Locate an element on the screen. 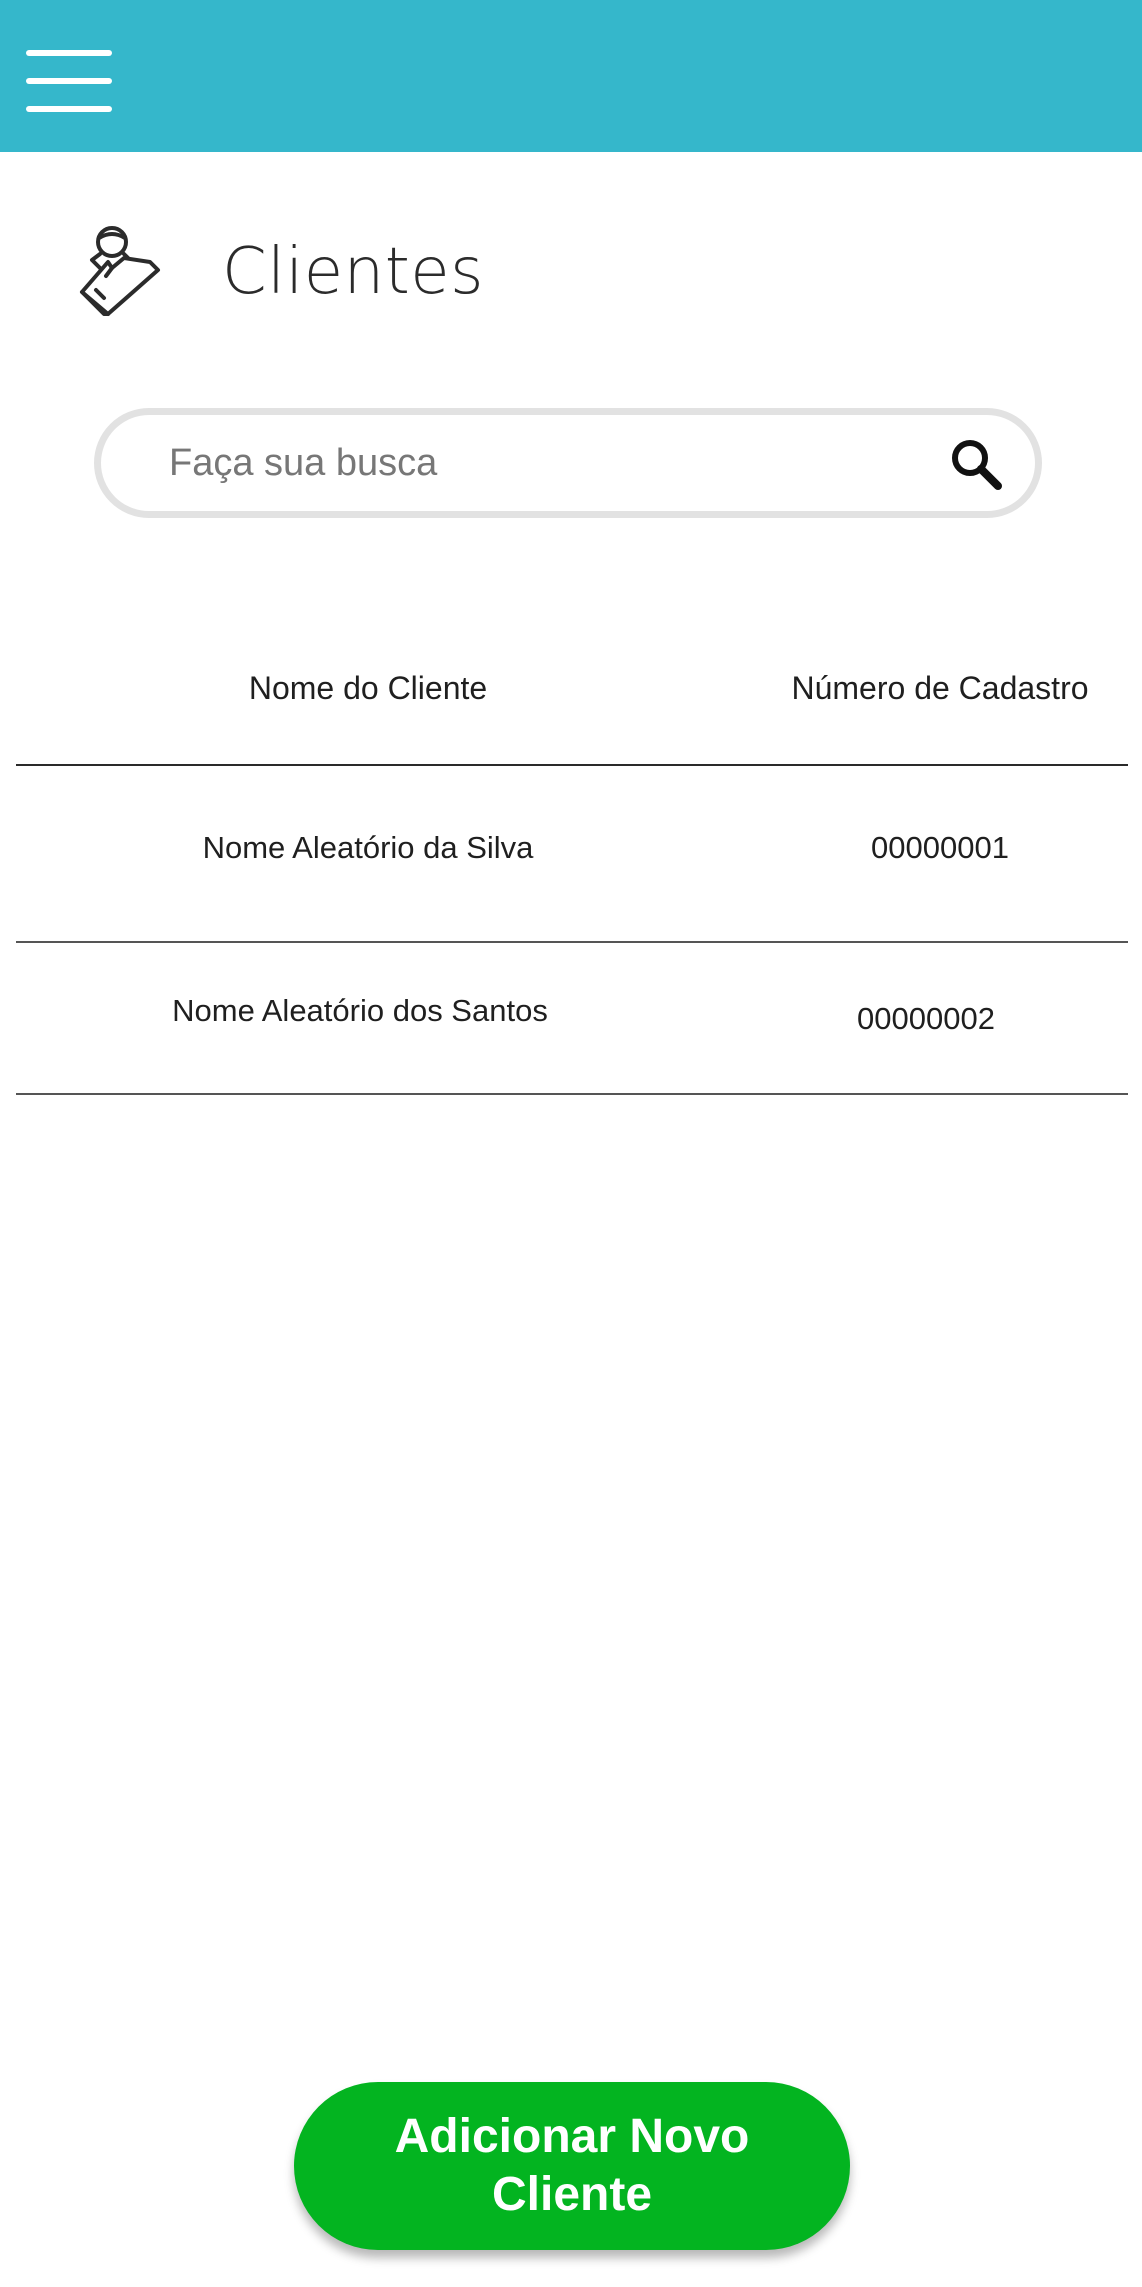 The height and width of the screenshot is (2287, 1142). page-header: Clientes is located at coordinates (281, 272).